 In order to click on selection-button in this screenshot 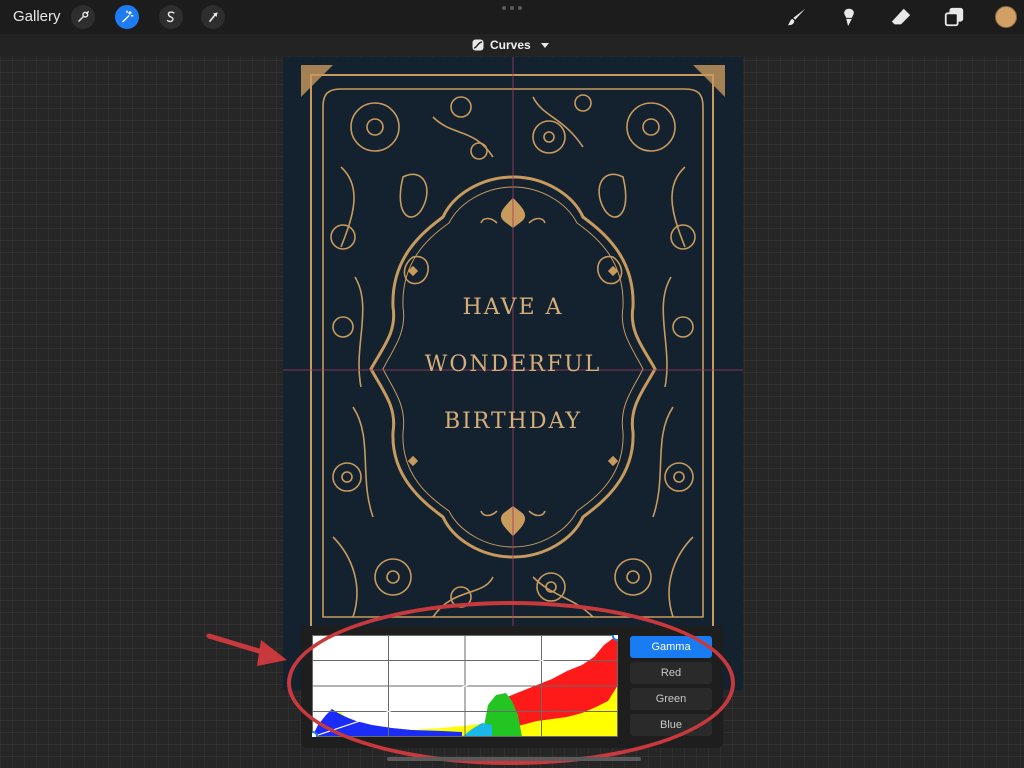, I will do `click(171, 17)`.